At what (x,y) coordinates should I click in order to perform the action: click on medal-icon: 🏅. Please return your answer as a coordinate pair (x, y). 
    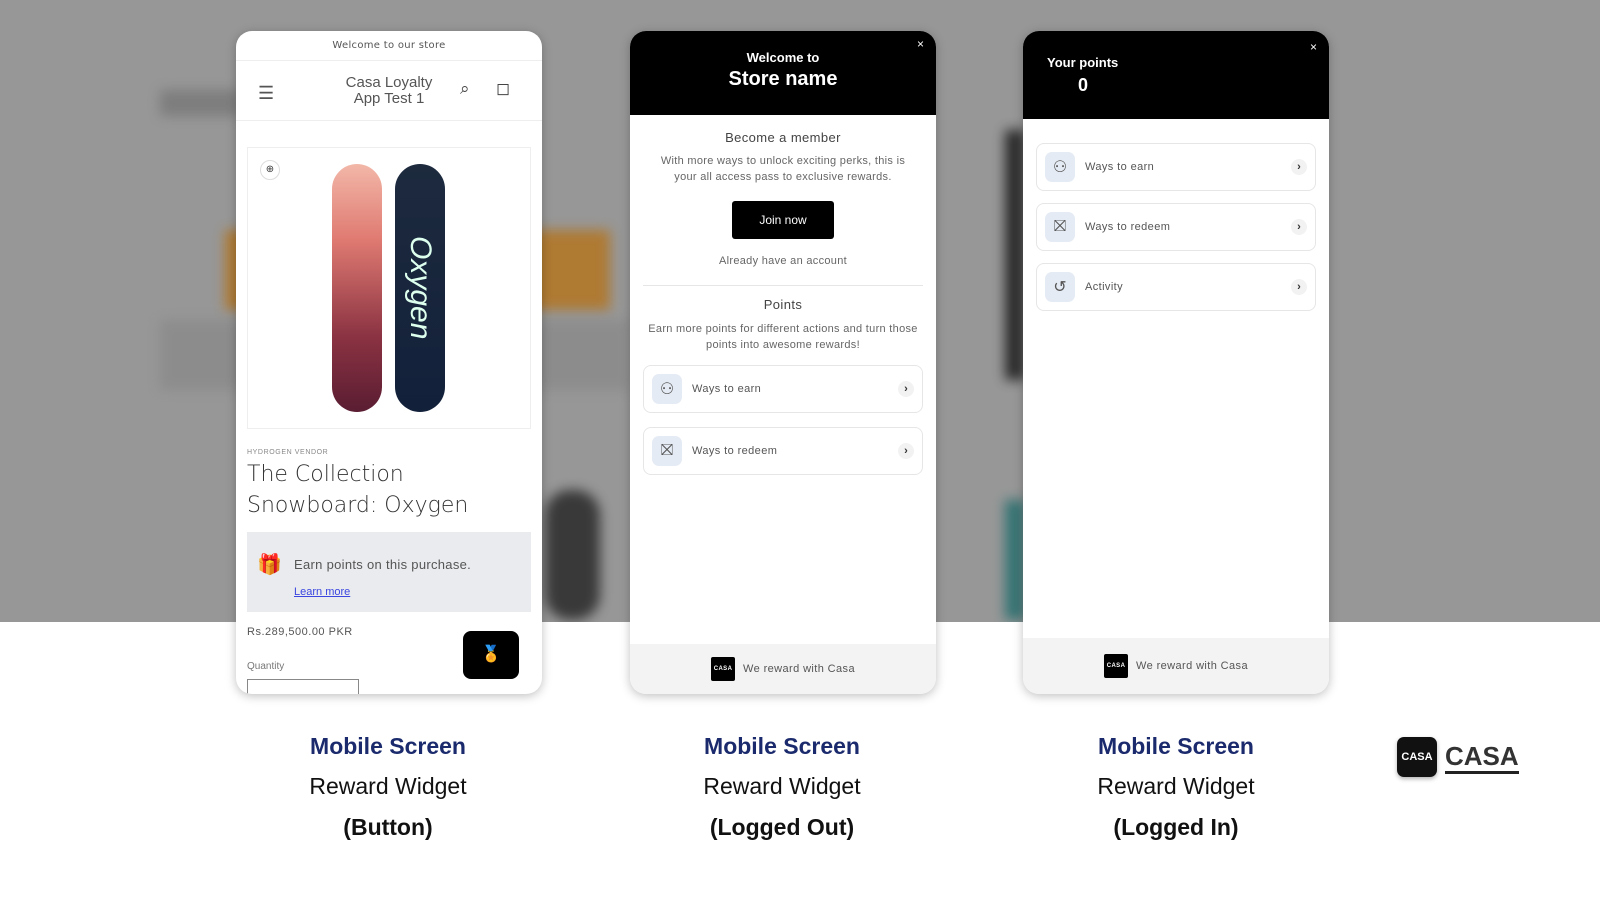
    Looking at the image, I should click on (491, 654).